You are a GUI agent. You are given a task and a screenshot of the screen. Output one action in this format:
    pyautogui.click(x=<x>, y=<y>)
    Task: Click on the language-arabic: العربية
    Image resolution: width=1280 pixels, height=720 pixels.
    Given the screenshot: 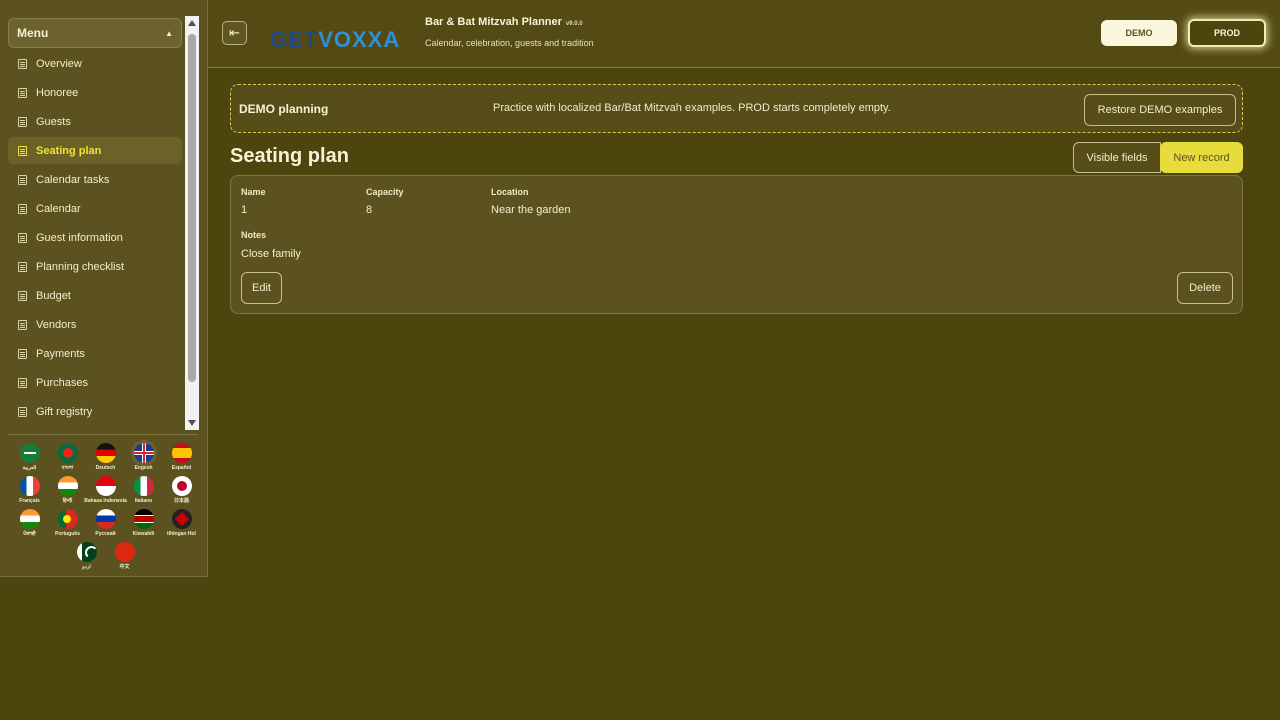 What is the action you would take?
    pyautogui.click(x=30, y=456)
    